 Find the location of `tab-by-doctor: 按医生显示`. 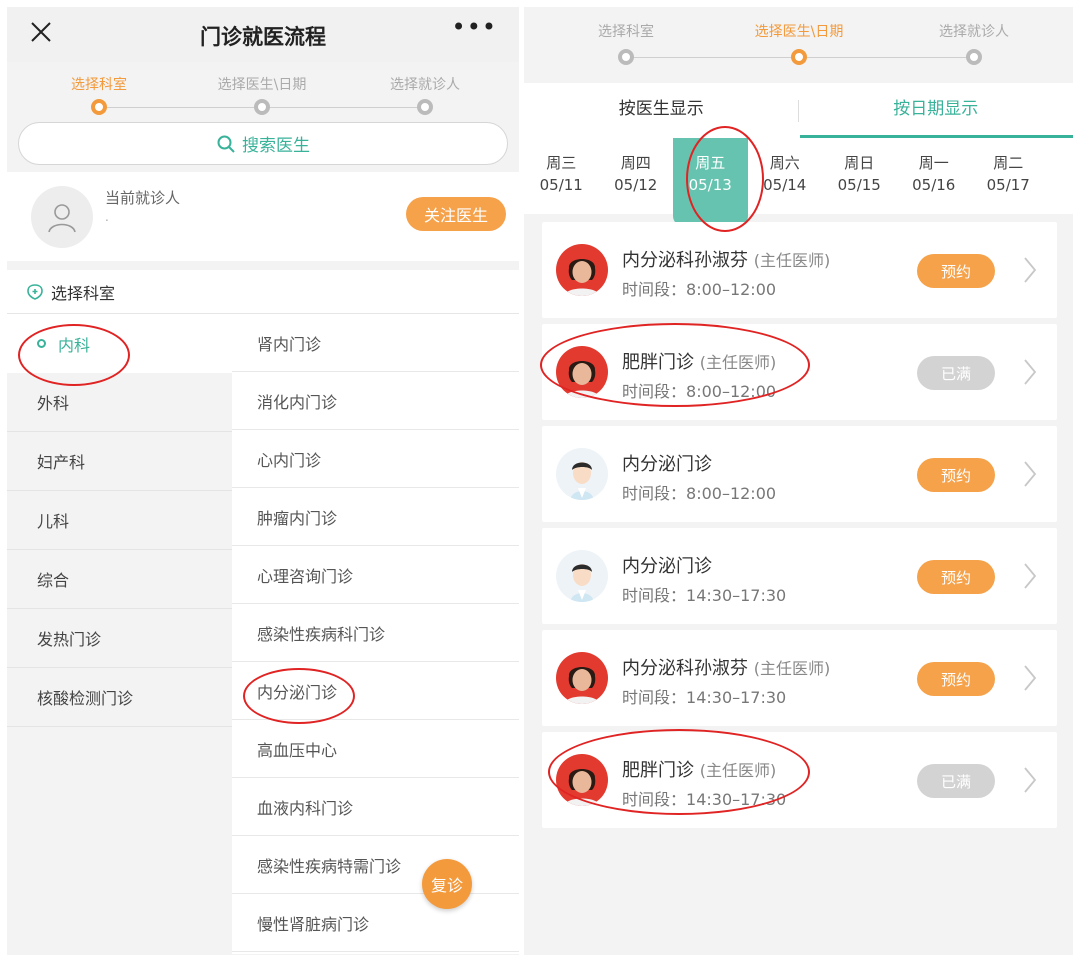

tab-by-doctor: 按医生显示 is located at coordinates (661, 110).